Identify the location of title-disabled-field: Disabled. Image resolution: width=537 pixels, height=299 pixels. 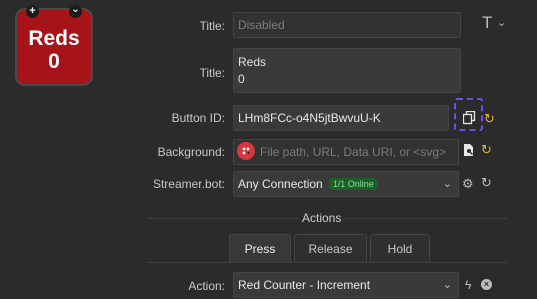
(347, 25).